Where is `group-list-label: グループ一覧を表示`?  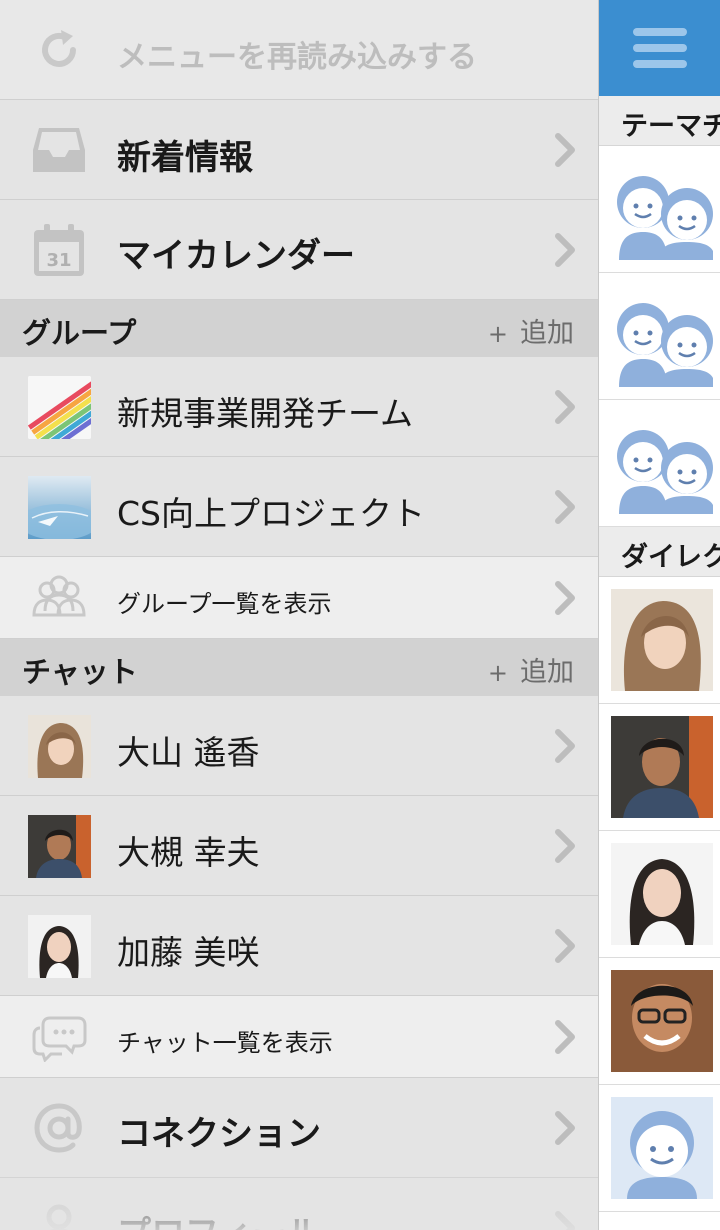 group-list-label: グループ一覧を表示 is located at coordinates (224, 604).